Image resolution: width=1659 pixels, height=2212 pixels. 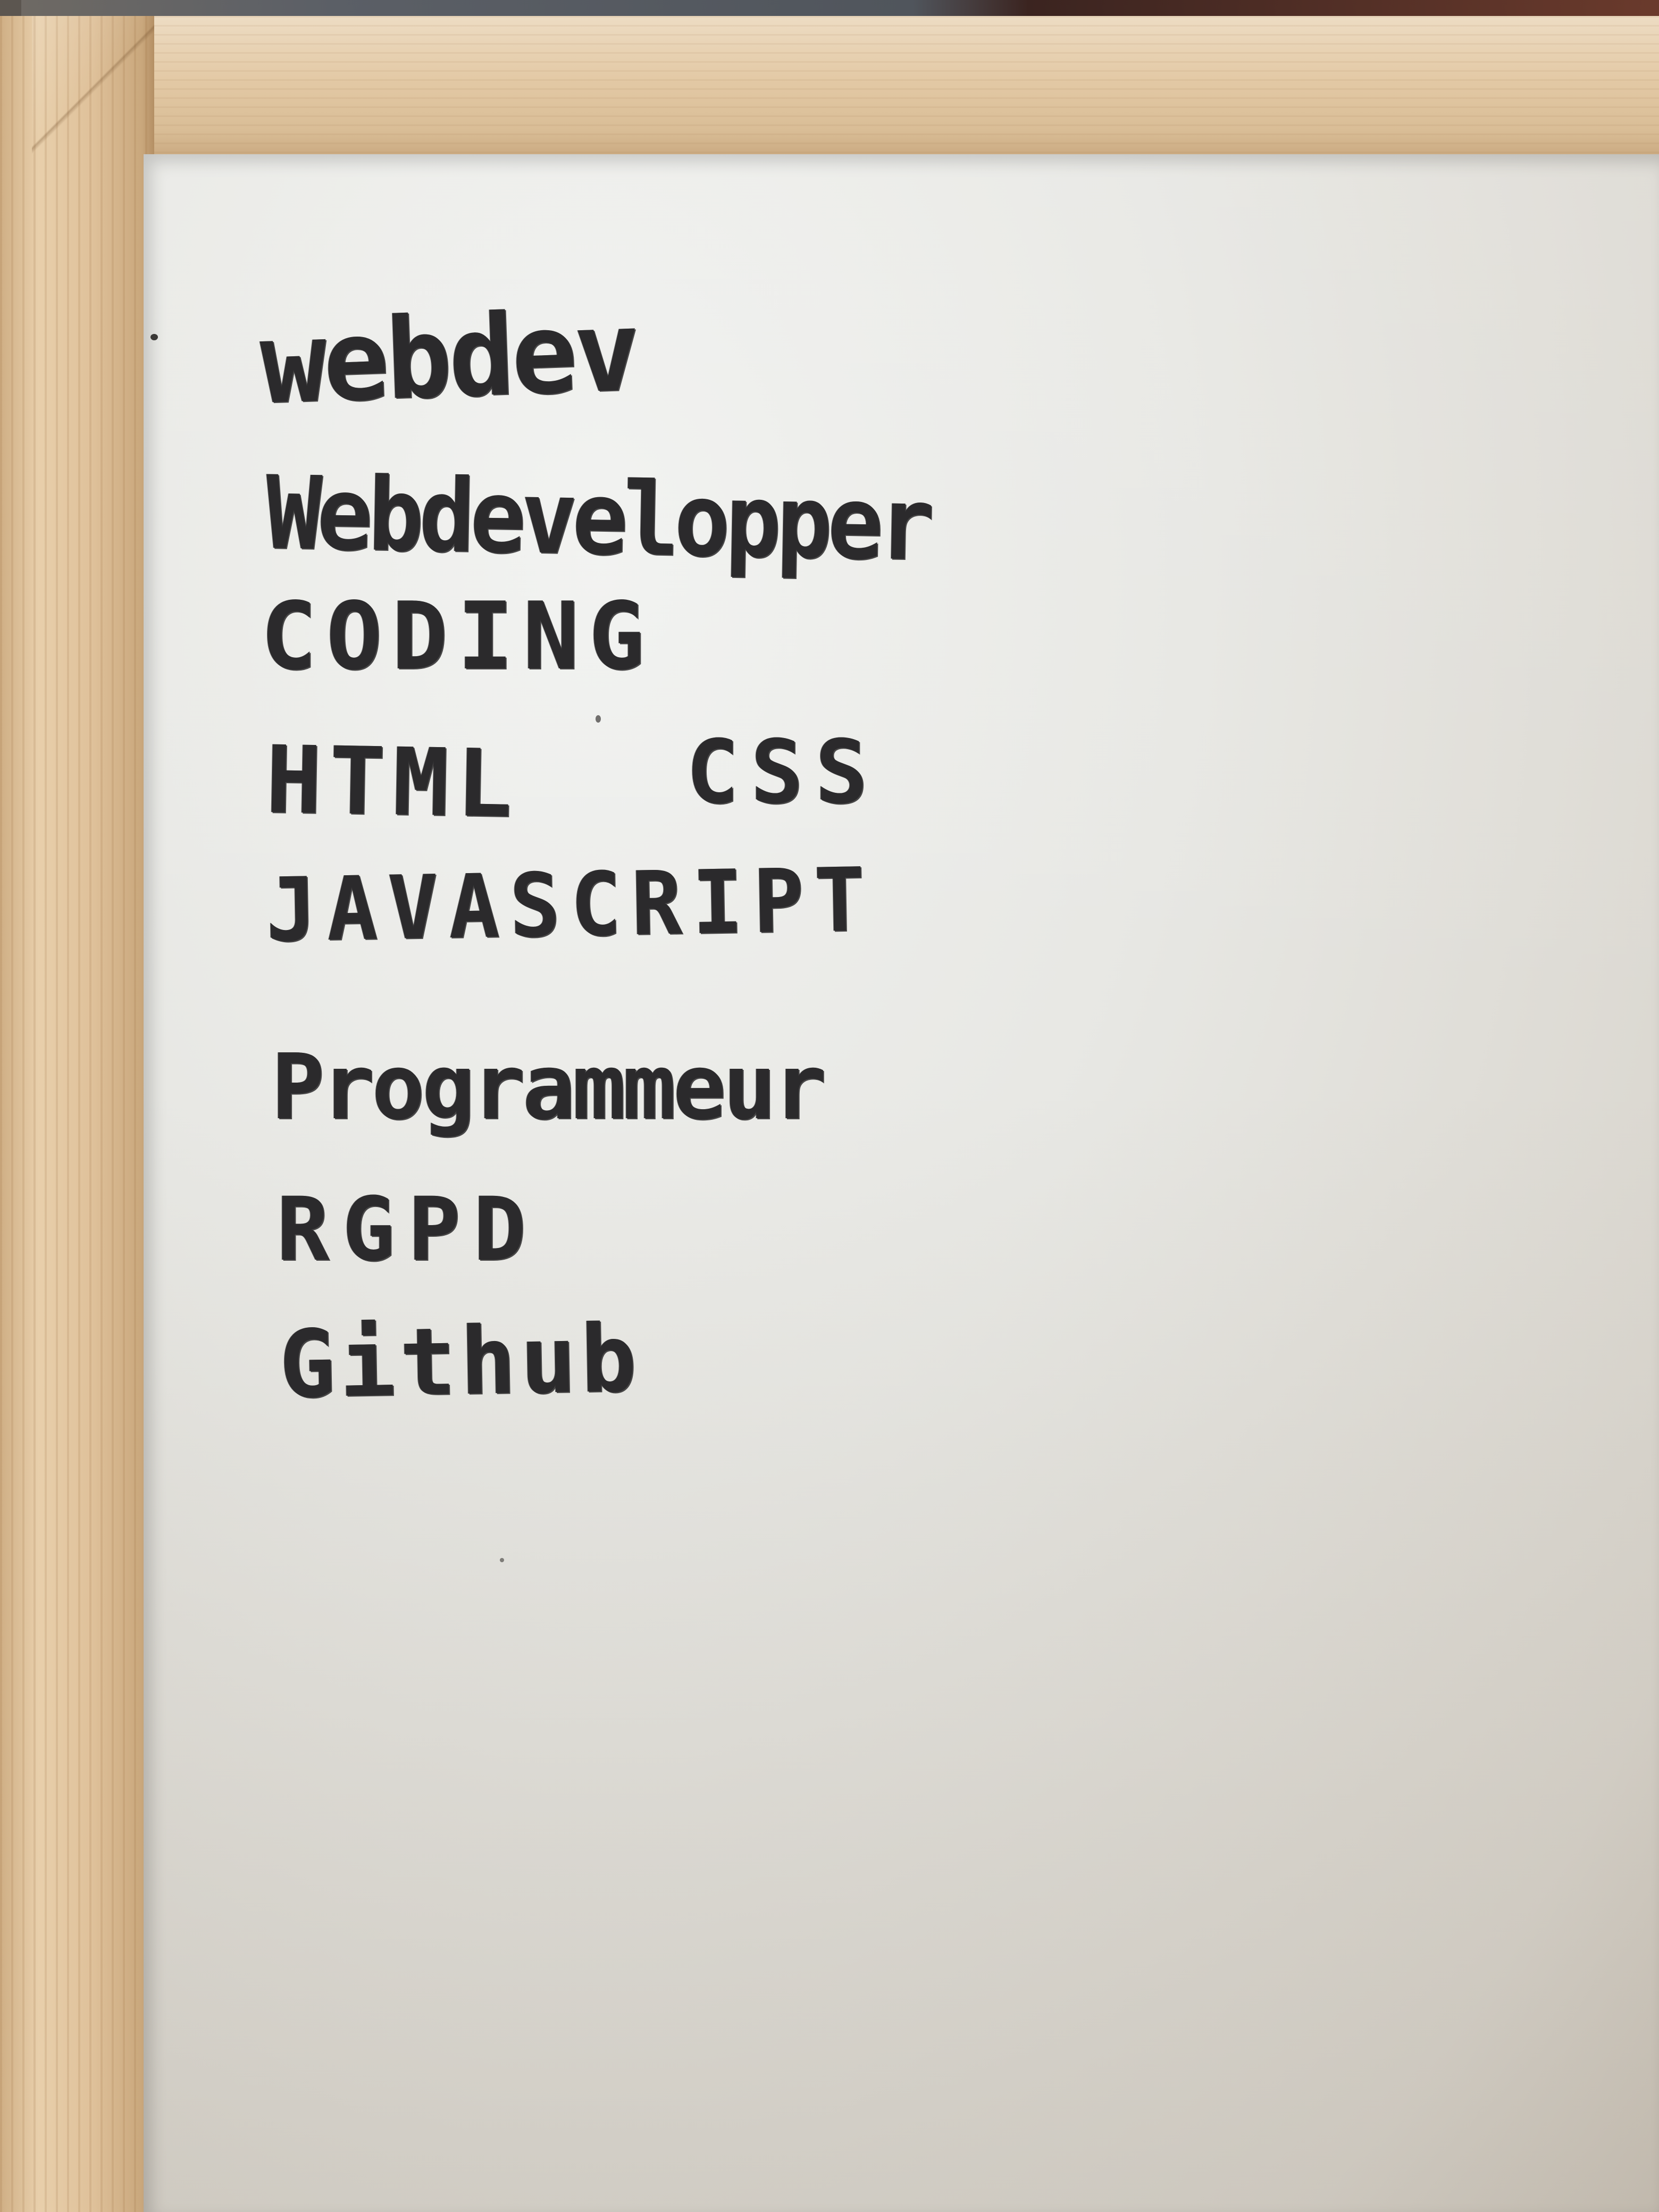 I want to click on handwritten-word-javascript: JAVASCRIPT, so click(x=570, y=905).